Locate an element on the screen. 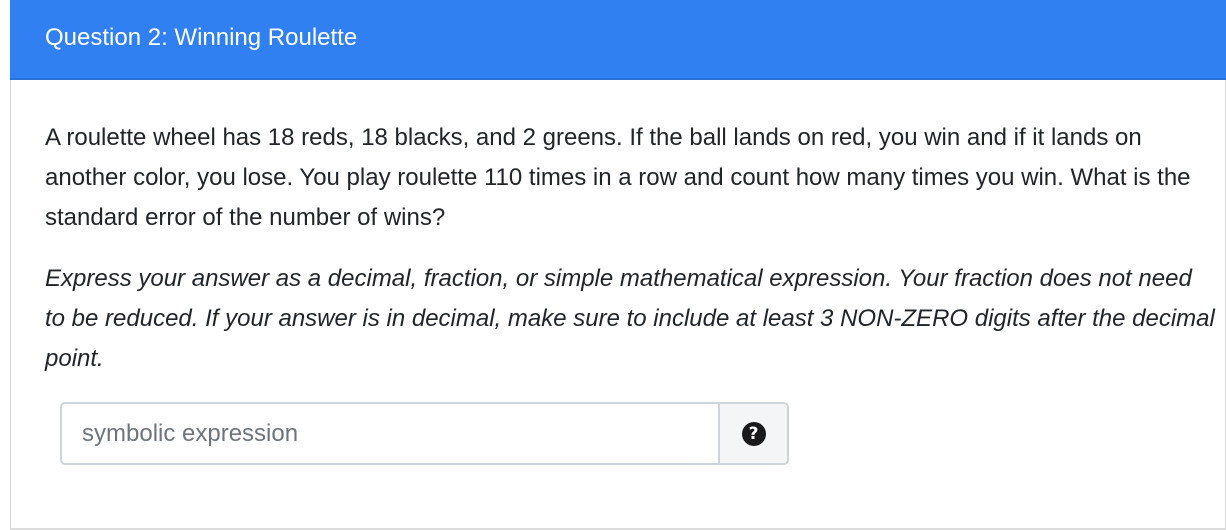 The image size is (1226, 530). help-button: ? is located at coordinates (753, 433).